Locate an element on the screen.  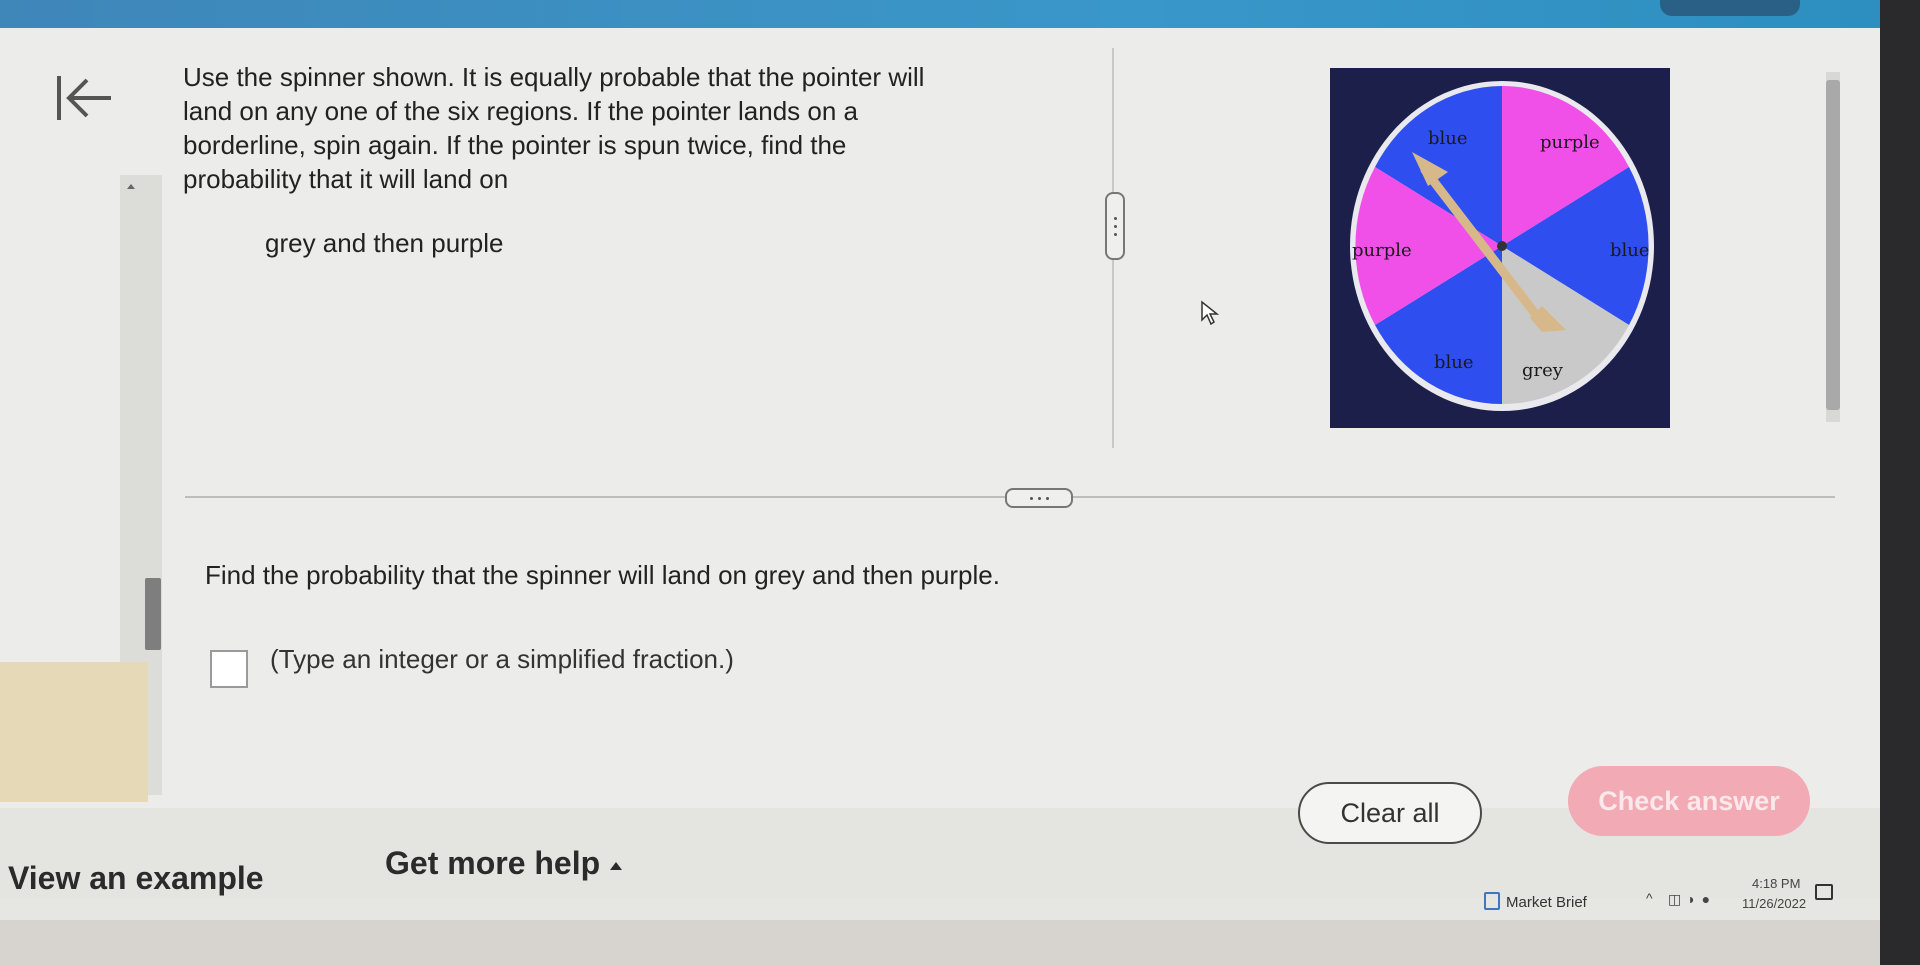
tray-icons: ◫◗● is located at coordinates (1692, 899).